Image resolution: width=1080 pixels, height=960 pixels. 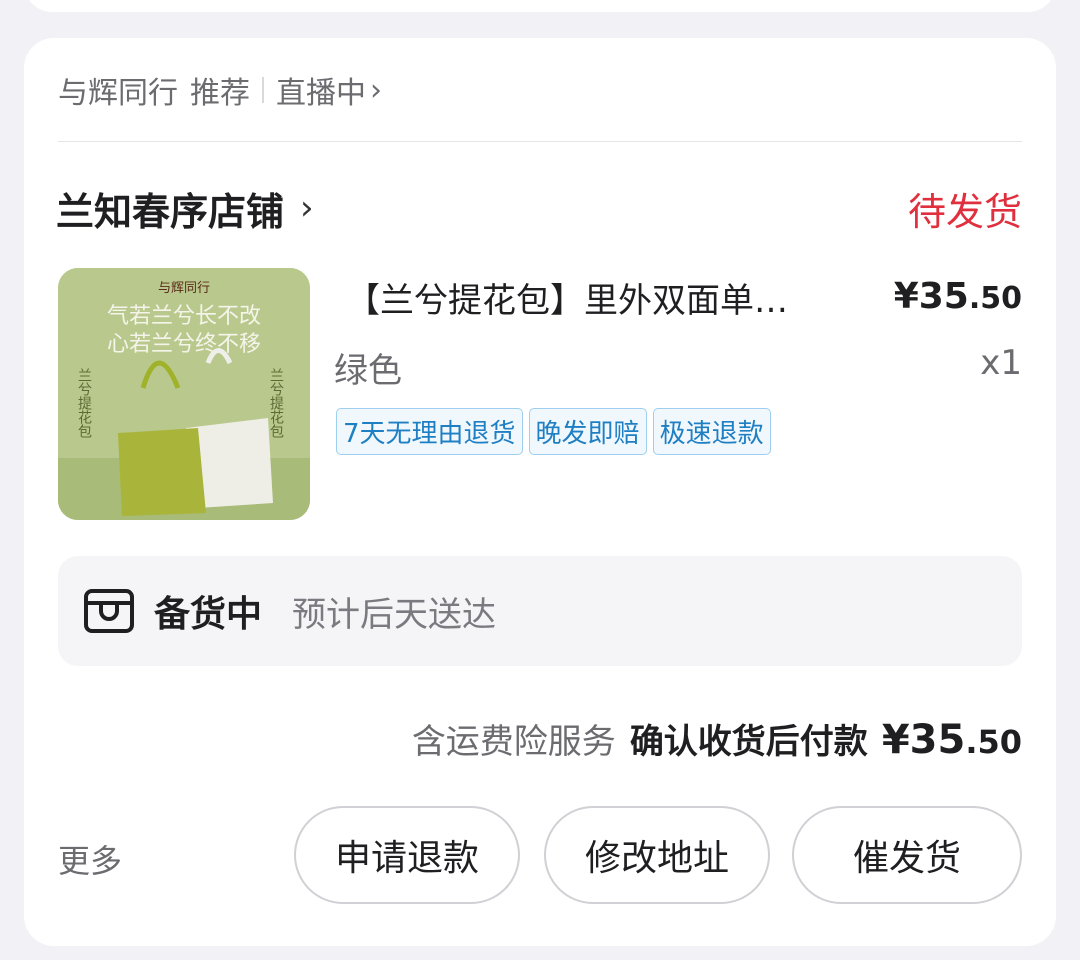 I want to click on price-decimal: .50, so click(x=995, y=298).